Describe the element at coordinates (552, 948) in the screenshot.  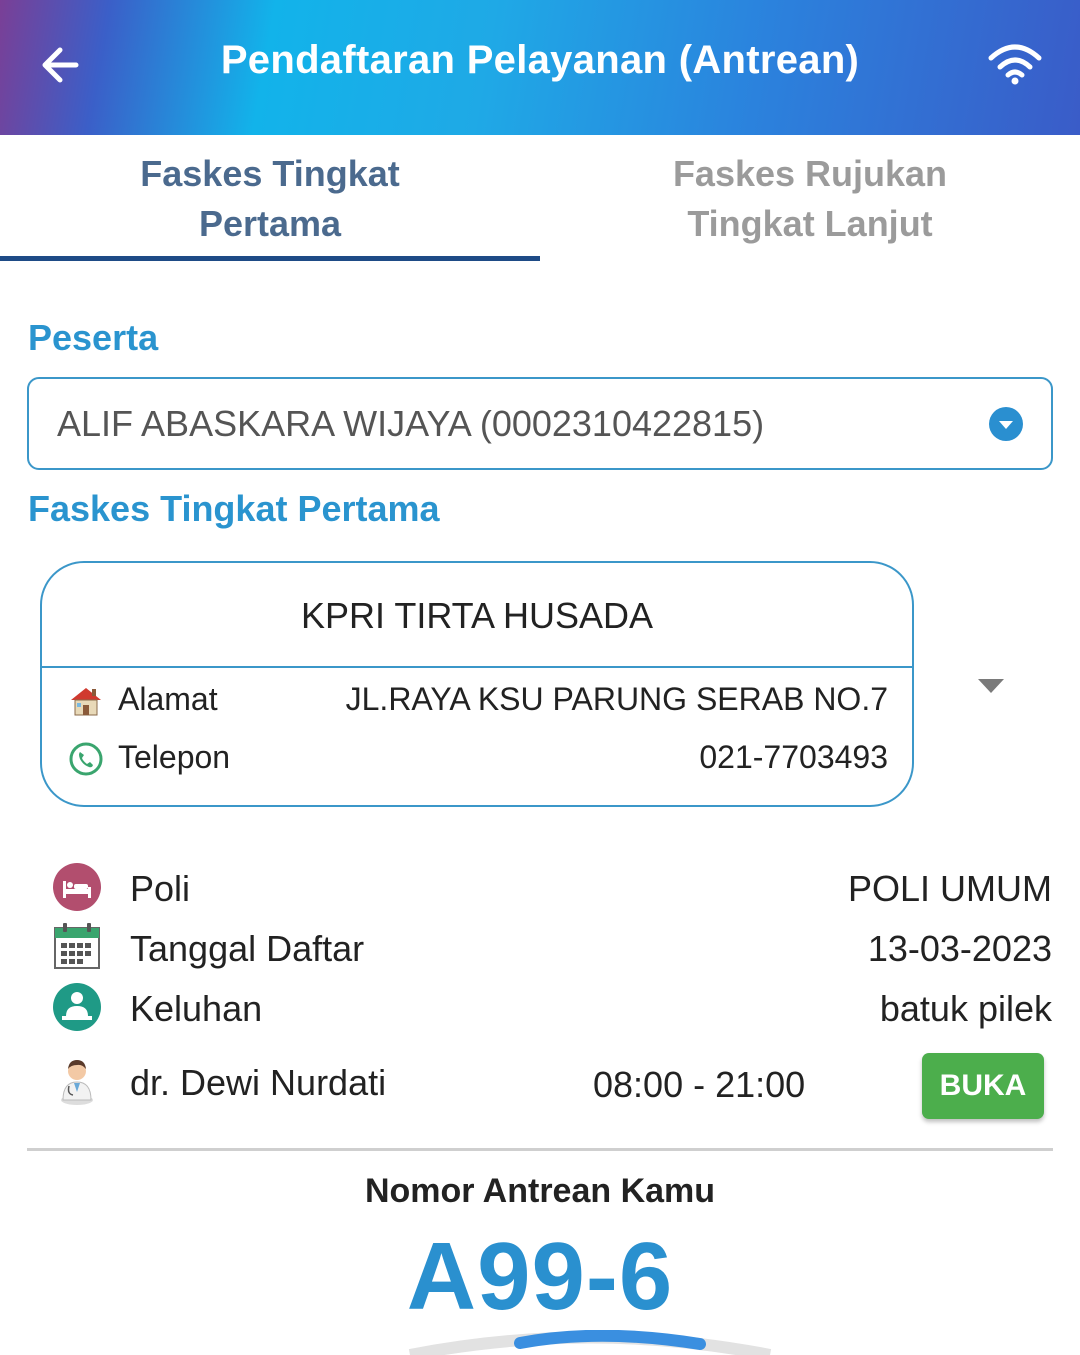
I see `tanggal-row: Tanggal Daftar 13-03-2023` at that location.